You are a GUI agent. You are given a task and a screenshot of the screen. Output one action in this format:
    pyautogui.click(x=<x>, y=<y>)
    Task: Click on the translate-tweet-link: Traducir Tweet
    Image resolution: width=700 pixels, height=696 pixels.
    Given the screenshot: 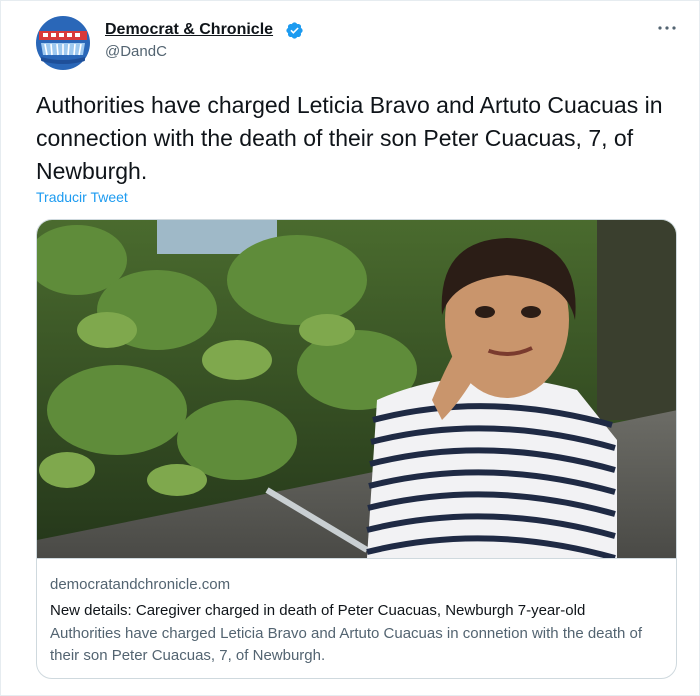 What is the action you would take?
    pyautogui.click(x=82, y=197)
    